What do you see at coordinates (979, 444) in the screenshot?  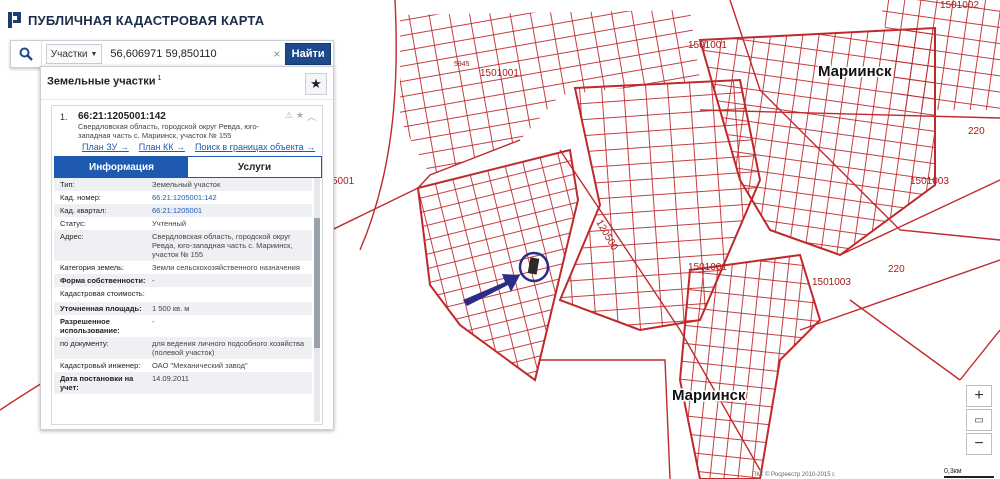 I see `zoom-out-button: −` at bounding box center [979, 444].